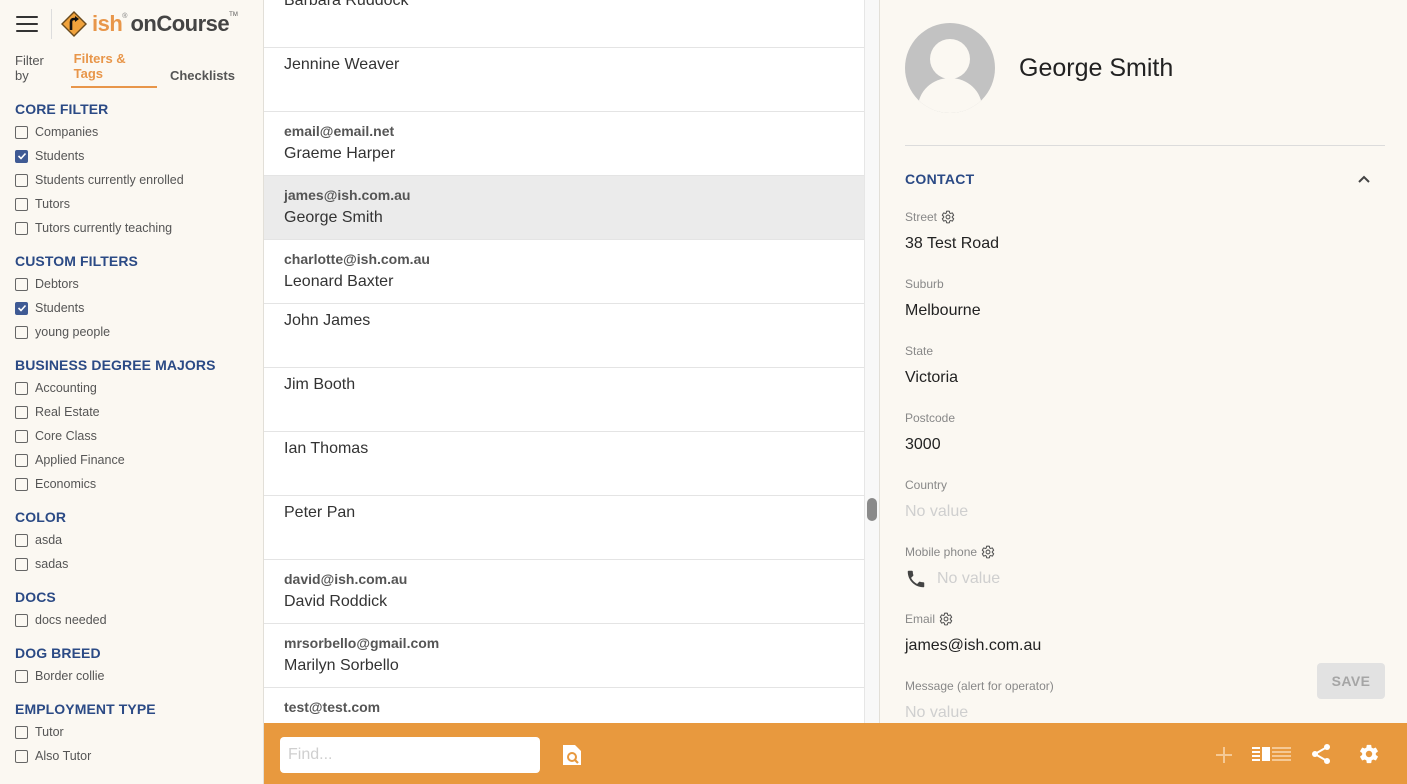  What do you see at coordinates (1351, 681) in the screenshot?
I see `save-button: SAVE` at bounding box center [1351, 681].